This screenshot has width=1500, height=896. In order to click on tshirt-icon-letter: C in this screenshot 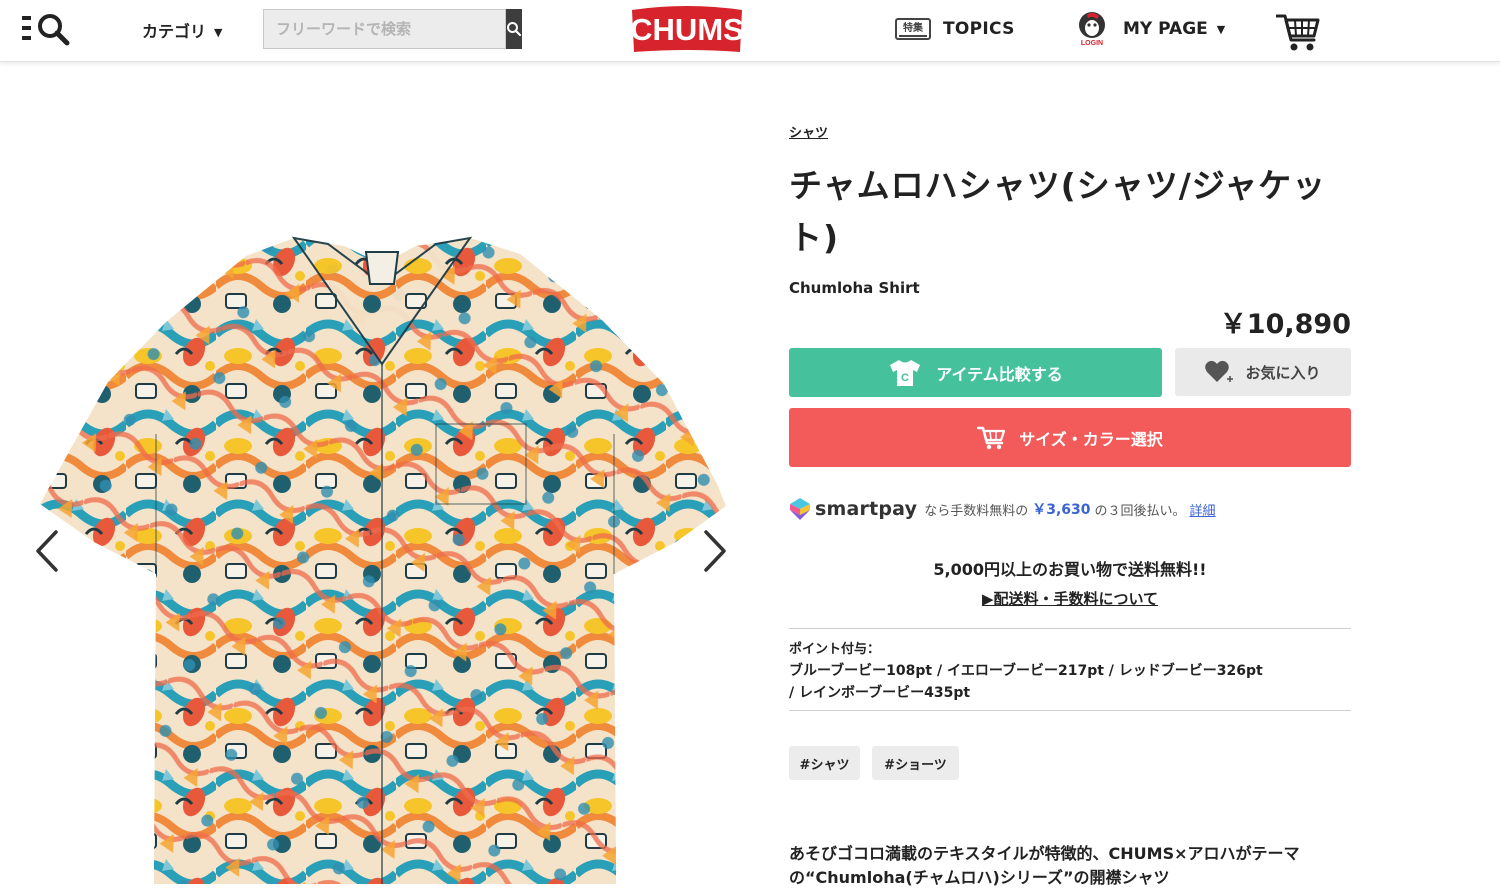, I will do `click(905, 378)`.